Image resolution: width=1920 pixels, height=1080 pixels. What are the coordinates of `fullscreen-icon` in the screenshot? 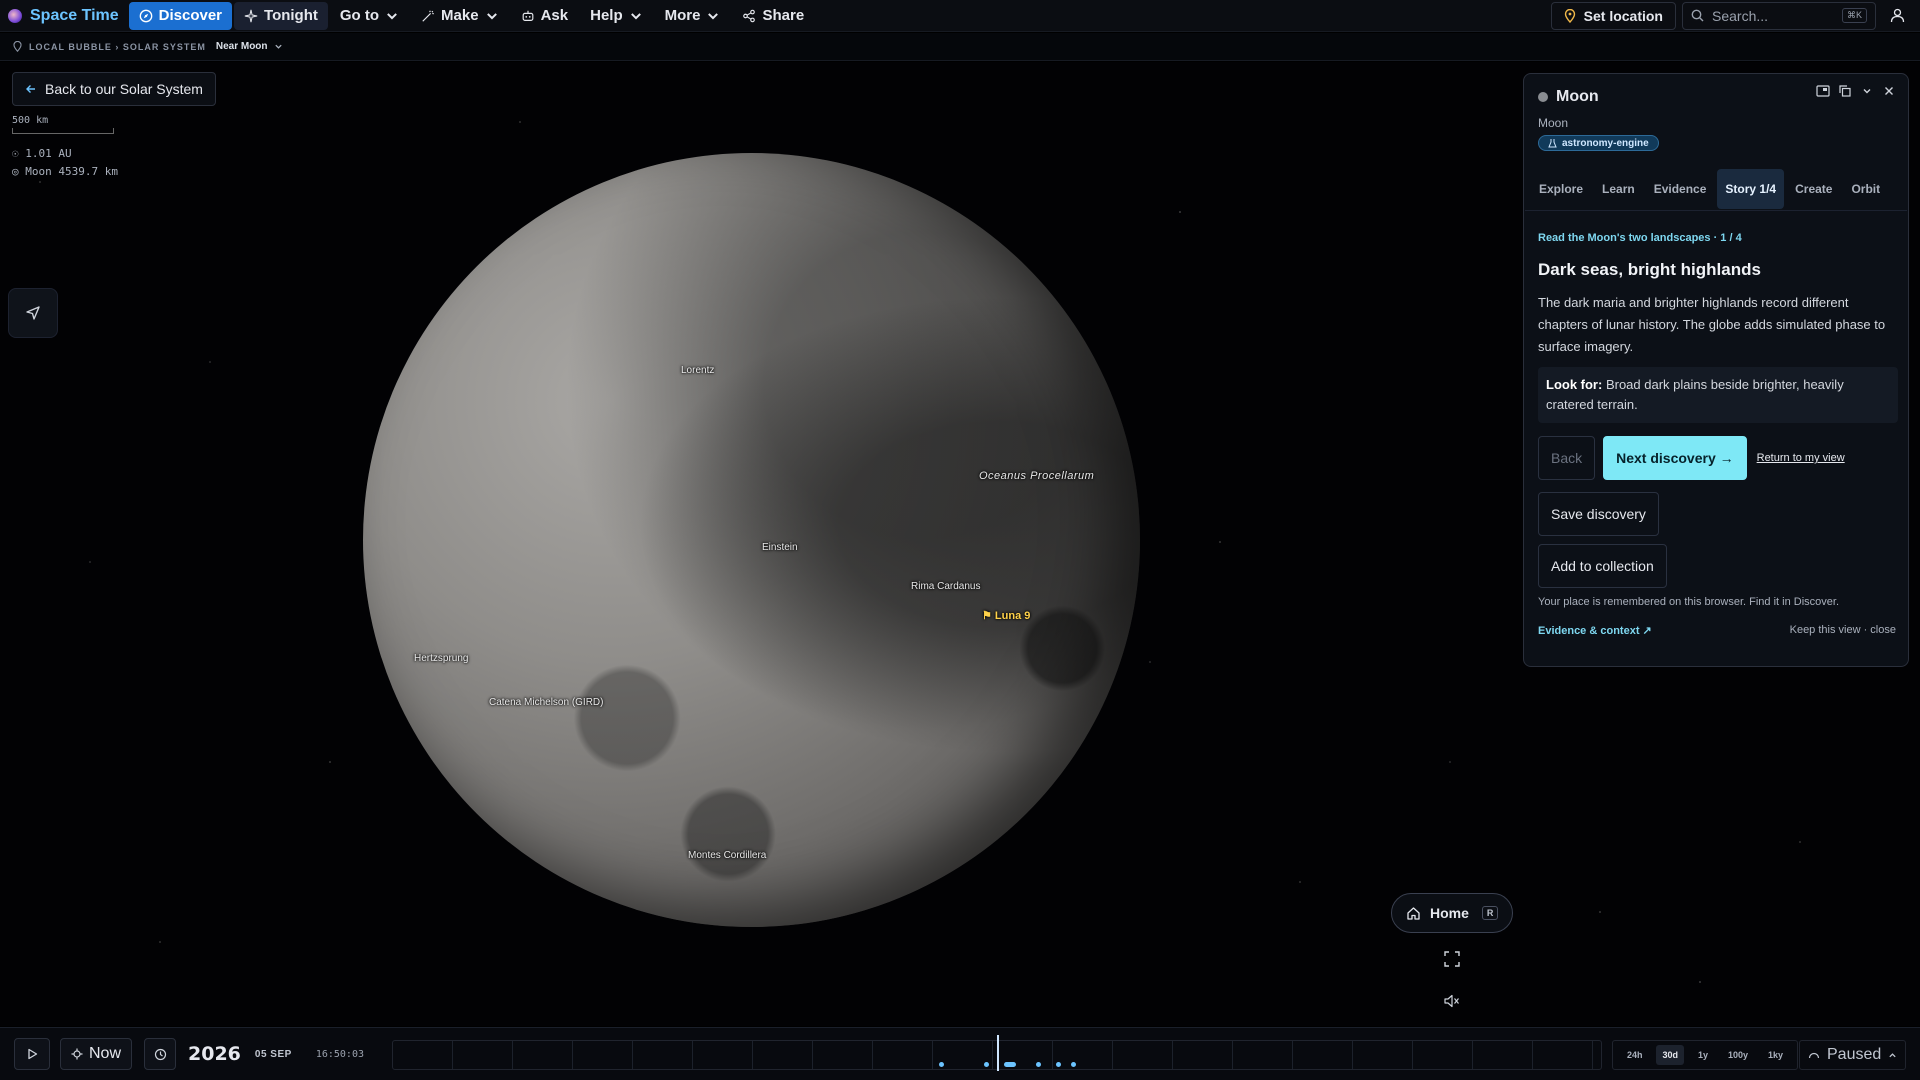 It's located at (1452, 959).